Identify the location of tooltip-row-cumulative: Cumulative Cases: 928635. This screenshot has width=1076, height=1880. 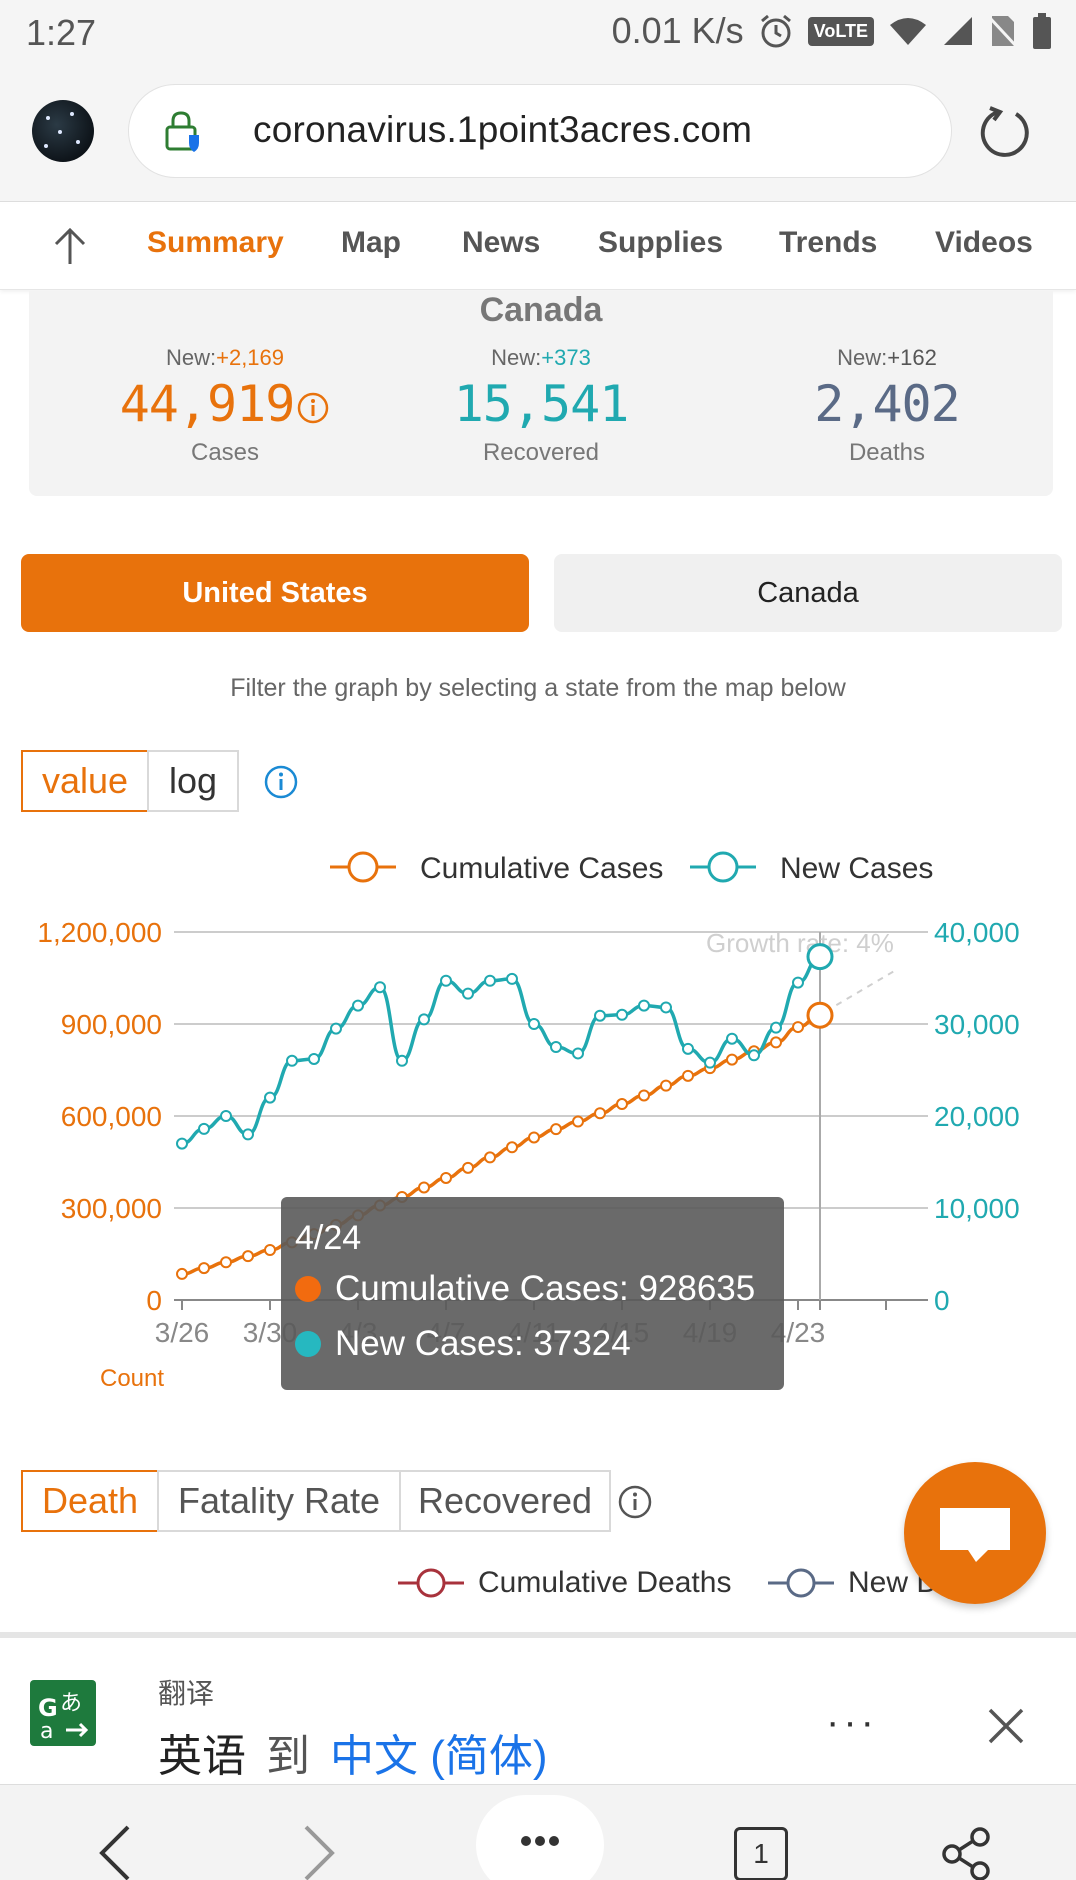
(525, 1289).